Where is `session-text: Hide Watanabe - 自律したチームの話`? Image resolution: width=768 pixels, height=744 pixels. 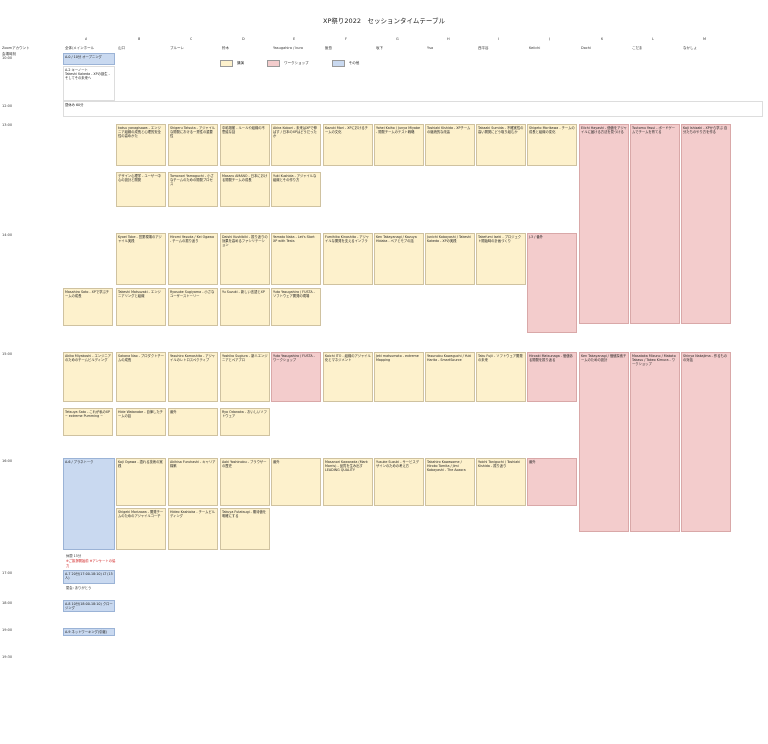 session-text: Hide Watanabe - 自律したチームの話 is located at coordinates (140, 414).